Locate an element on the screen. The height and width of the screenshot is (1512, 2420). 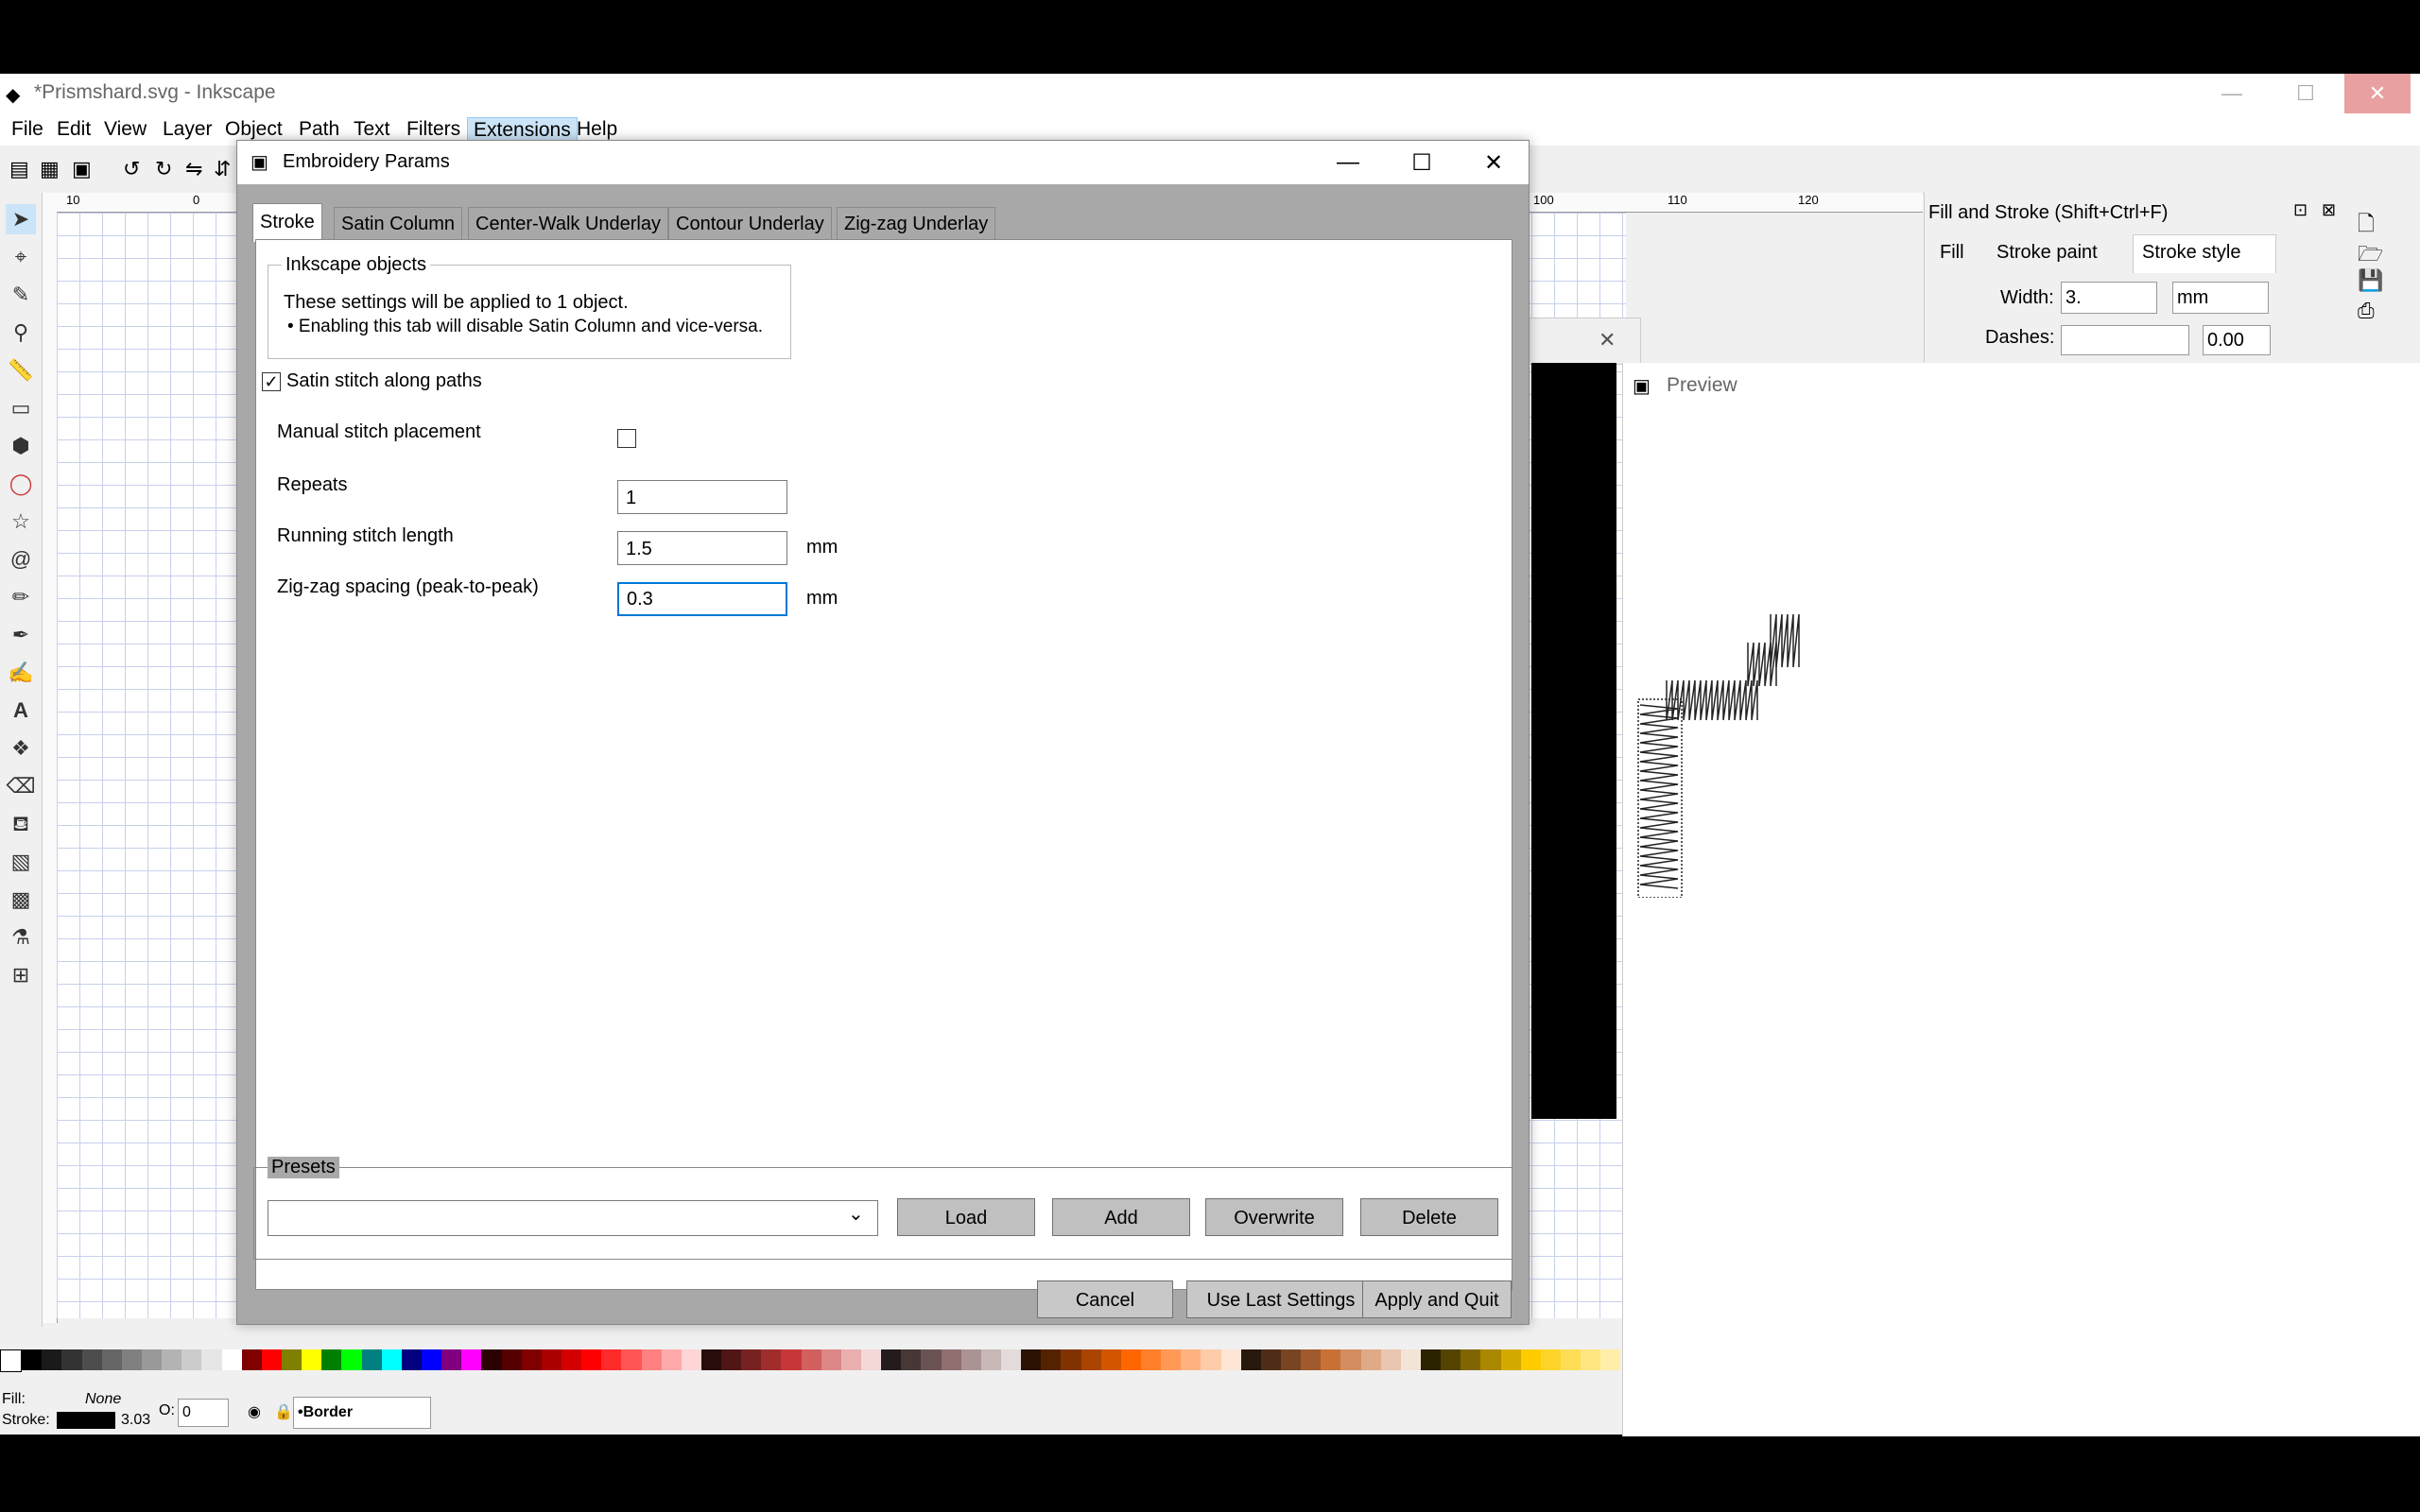
dialog-minimize-button: — is located at coordinates (1348, 162).